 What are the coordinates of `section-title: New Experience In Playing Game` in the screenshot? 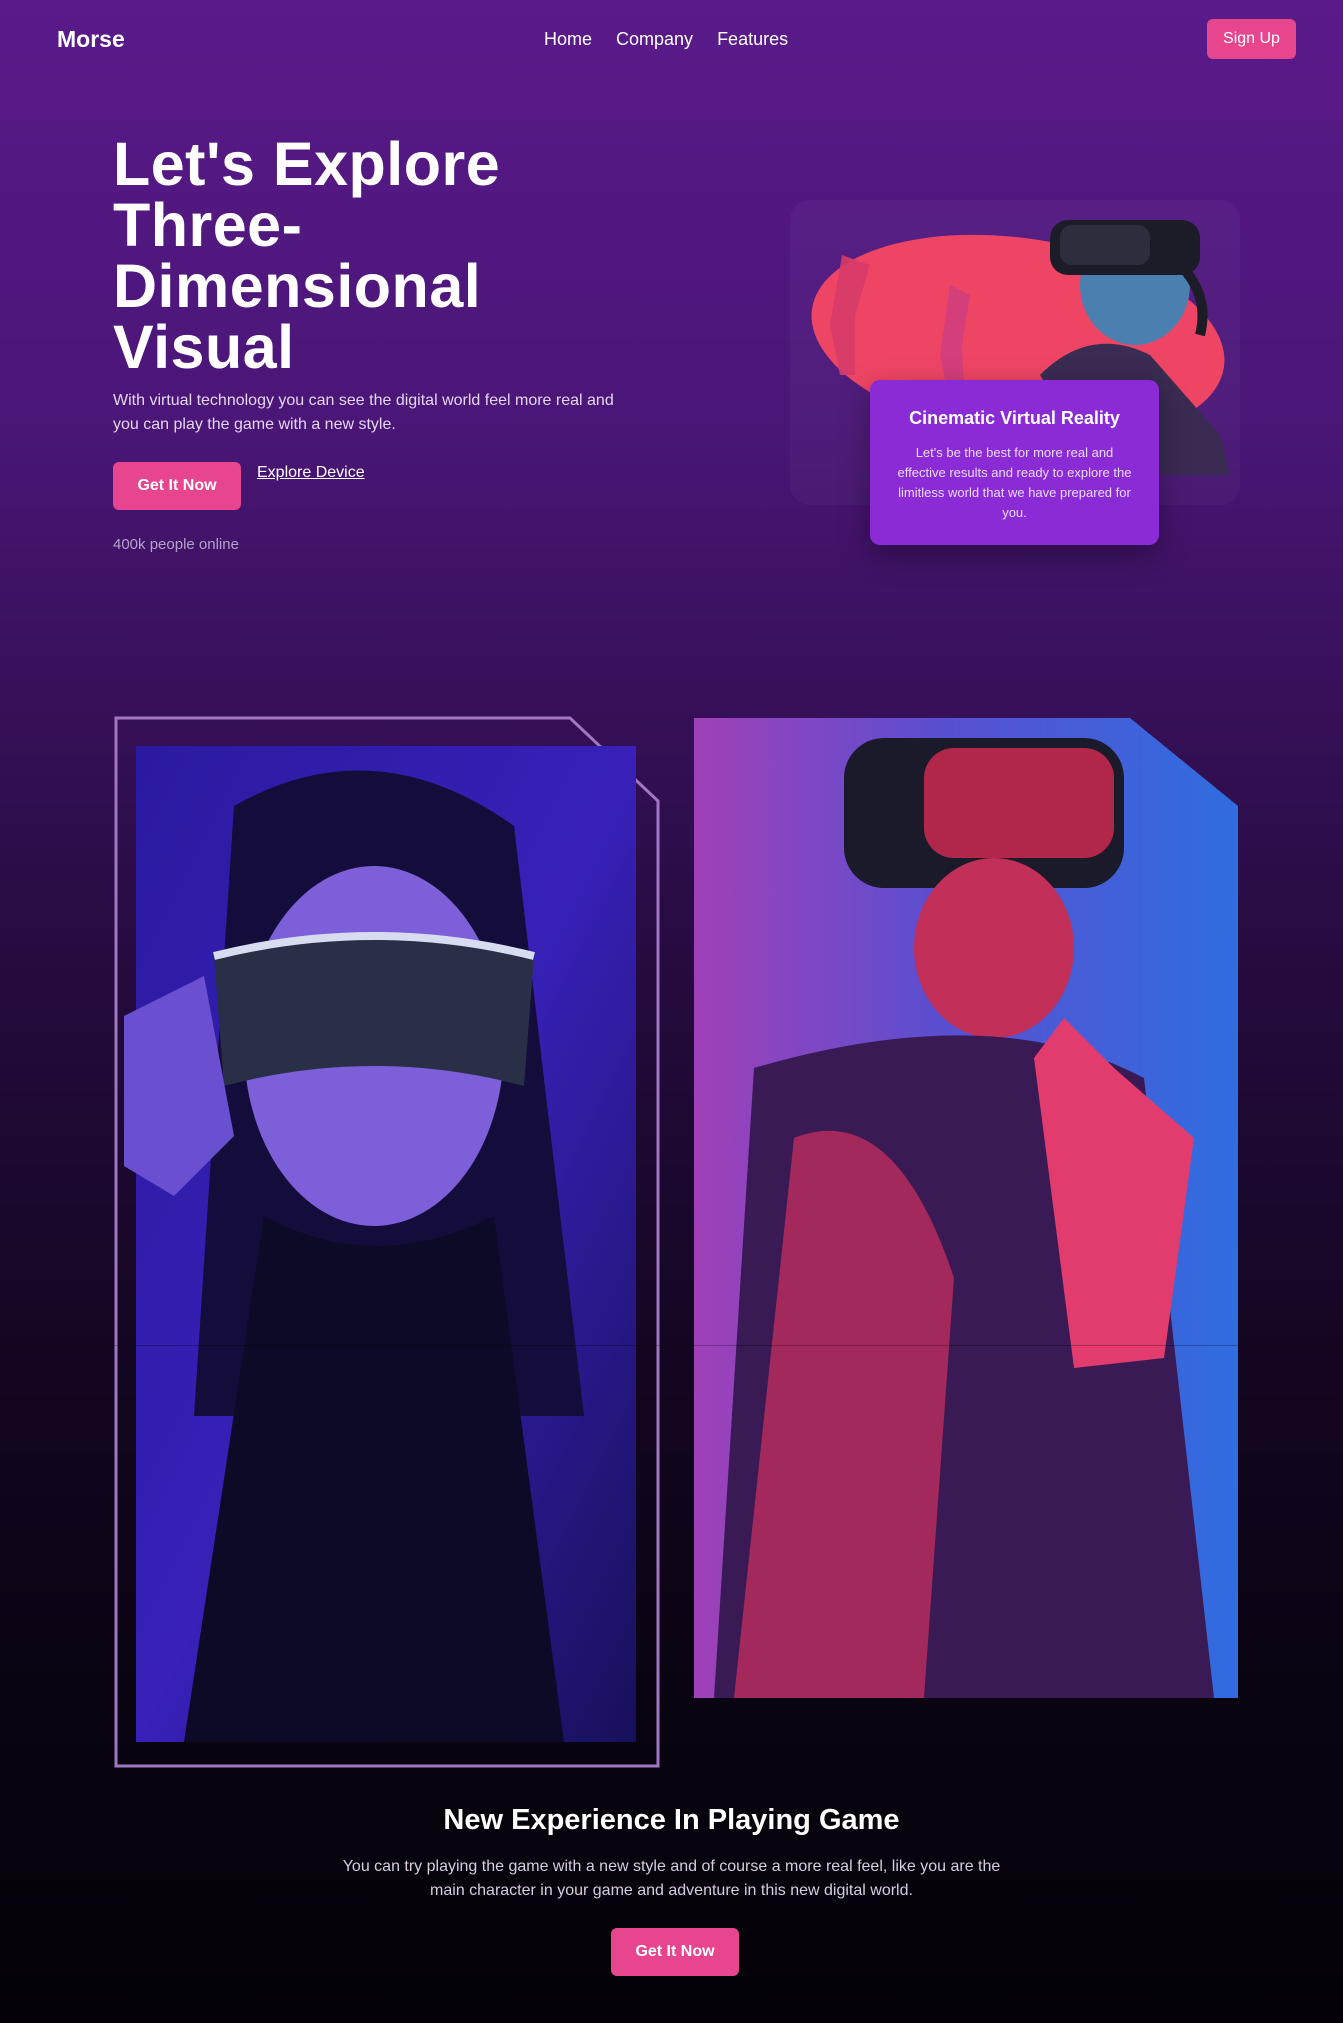 It's located at (671, 1820).